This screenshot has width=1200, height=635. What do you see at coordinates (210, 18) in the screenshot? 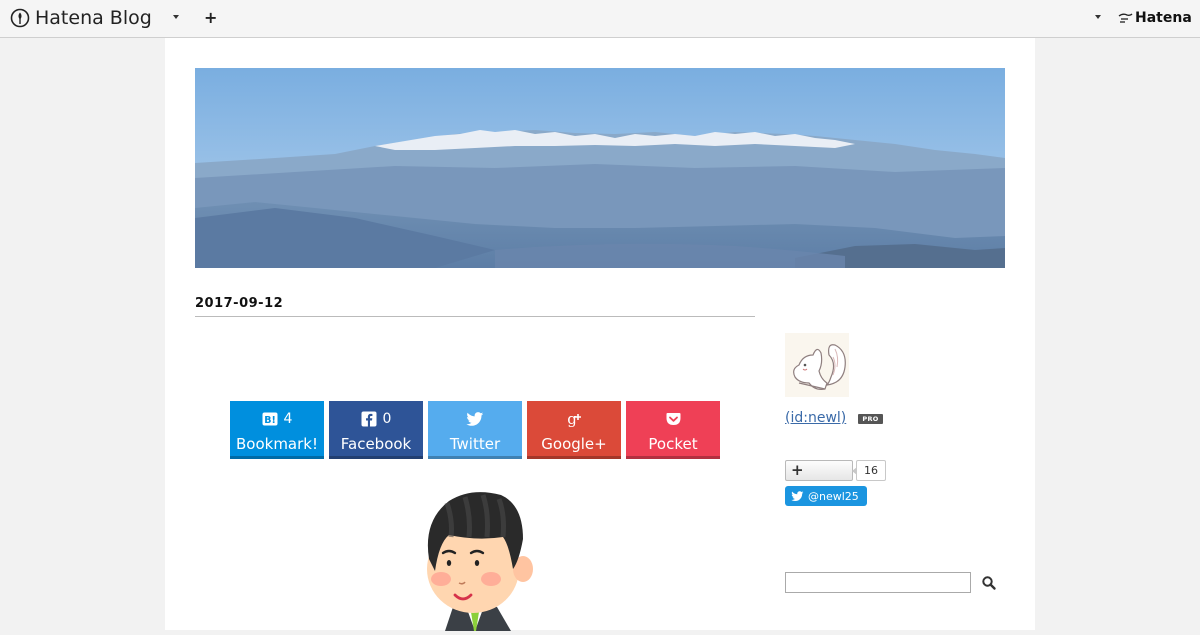
I see `new-post-plus-icon: +` at bounding box center [210, 18].